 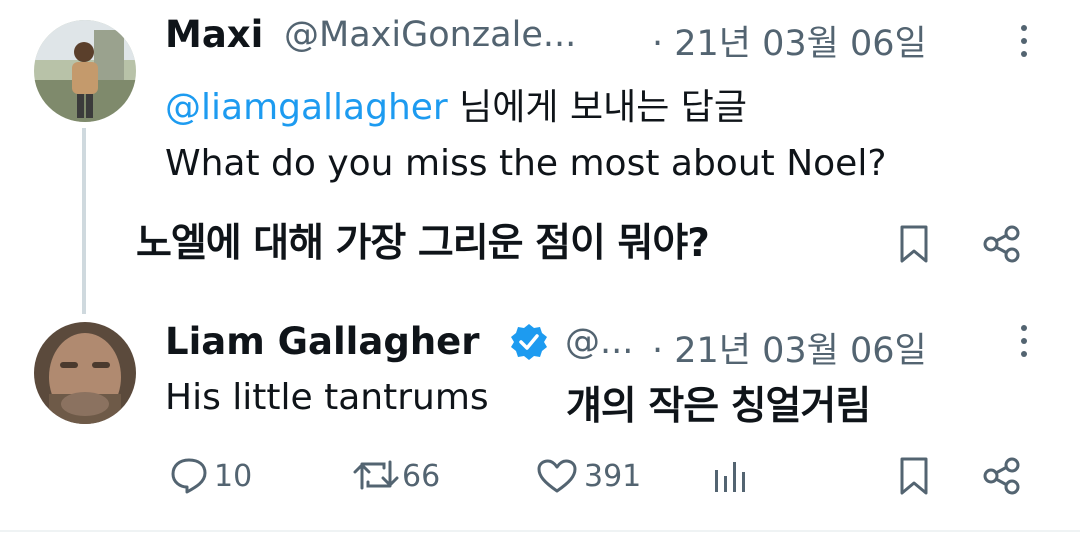 I want to click on liam-avatar, so click(x=85, y=373).